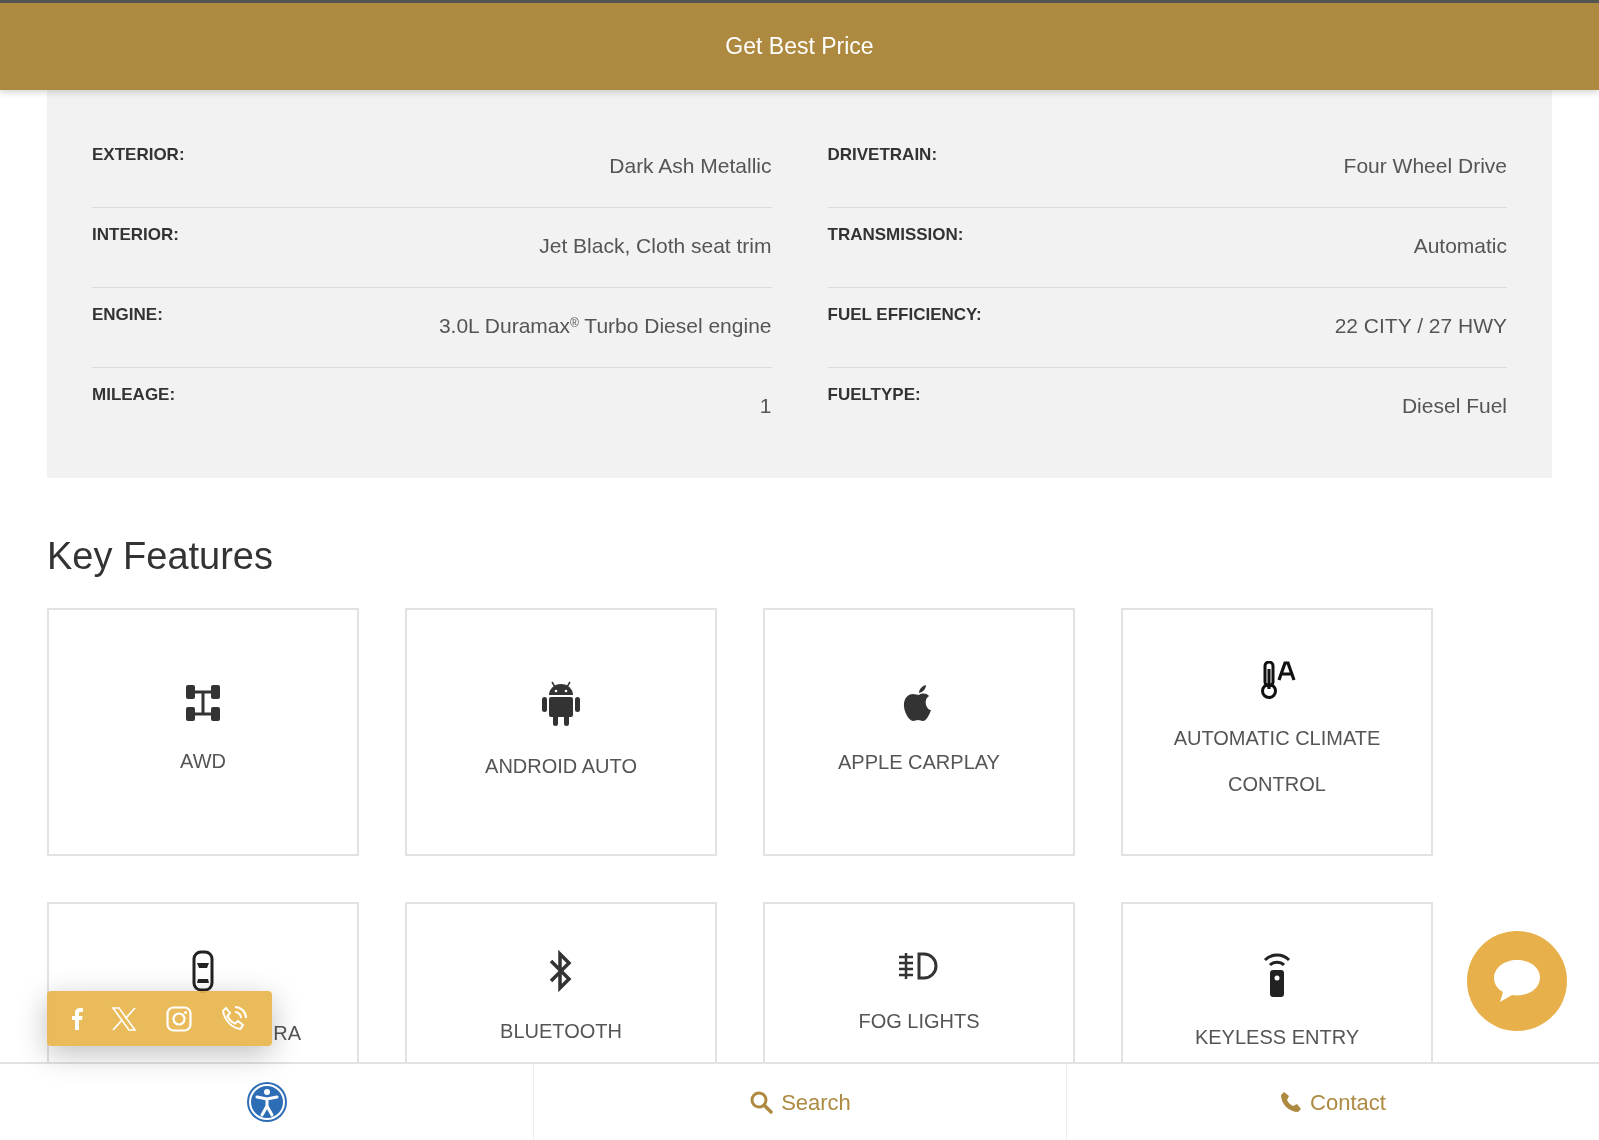 The width and height of the screenshot is (1599, 1140). Describe the element at coordinates (690, 166) in the screenshot. I see `spec-value: Dark Ash Metallic` at that location.